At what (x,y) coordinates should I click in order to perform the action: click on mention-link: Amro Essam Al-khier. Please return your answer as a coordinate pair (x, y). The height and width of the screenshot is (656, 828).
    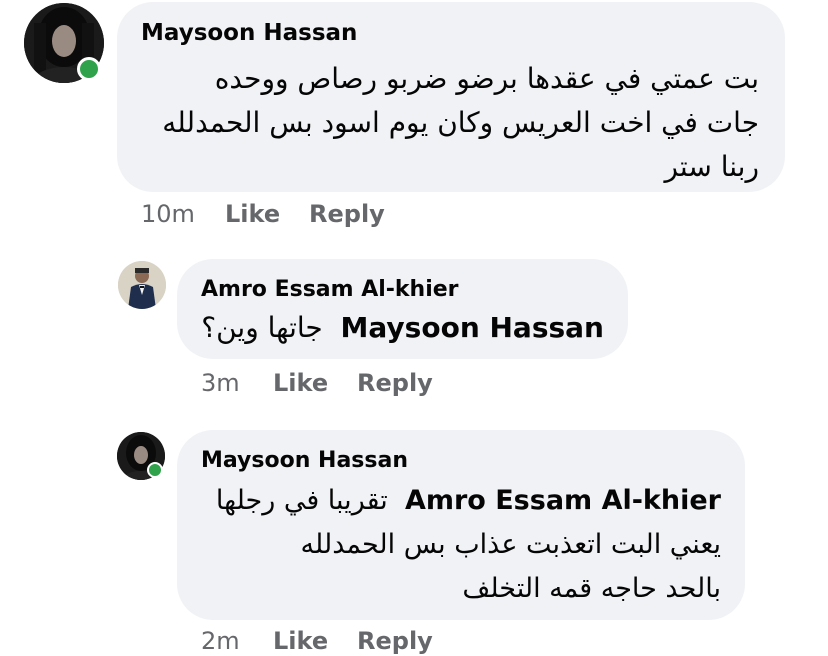
    Looking at the image, I should click on (563, 500).